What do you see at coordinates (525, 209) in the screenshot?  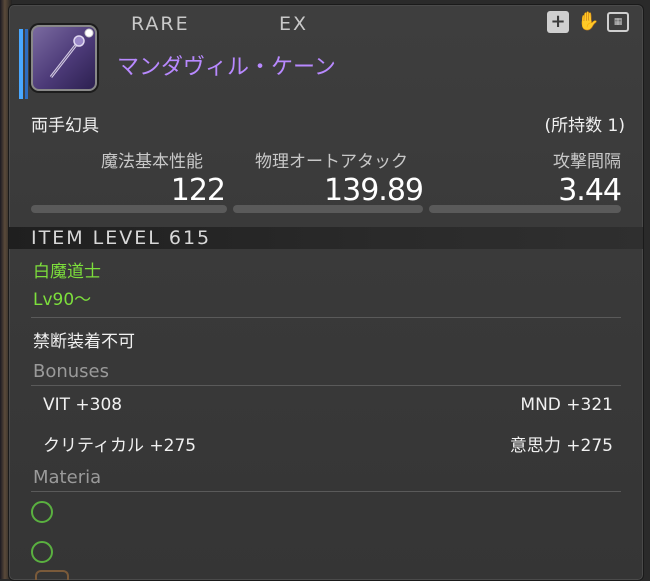 I see `stat-bar-delay` at bounding box center [525, 209].